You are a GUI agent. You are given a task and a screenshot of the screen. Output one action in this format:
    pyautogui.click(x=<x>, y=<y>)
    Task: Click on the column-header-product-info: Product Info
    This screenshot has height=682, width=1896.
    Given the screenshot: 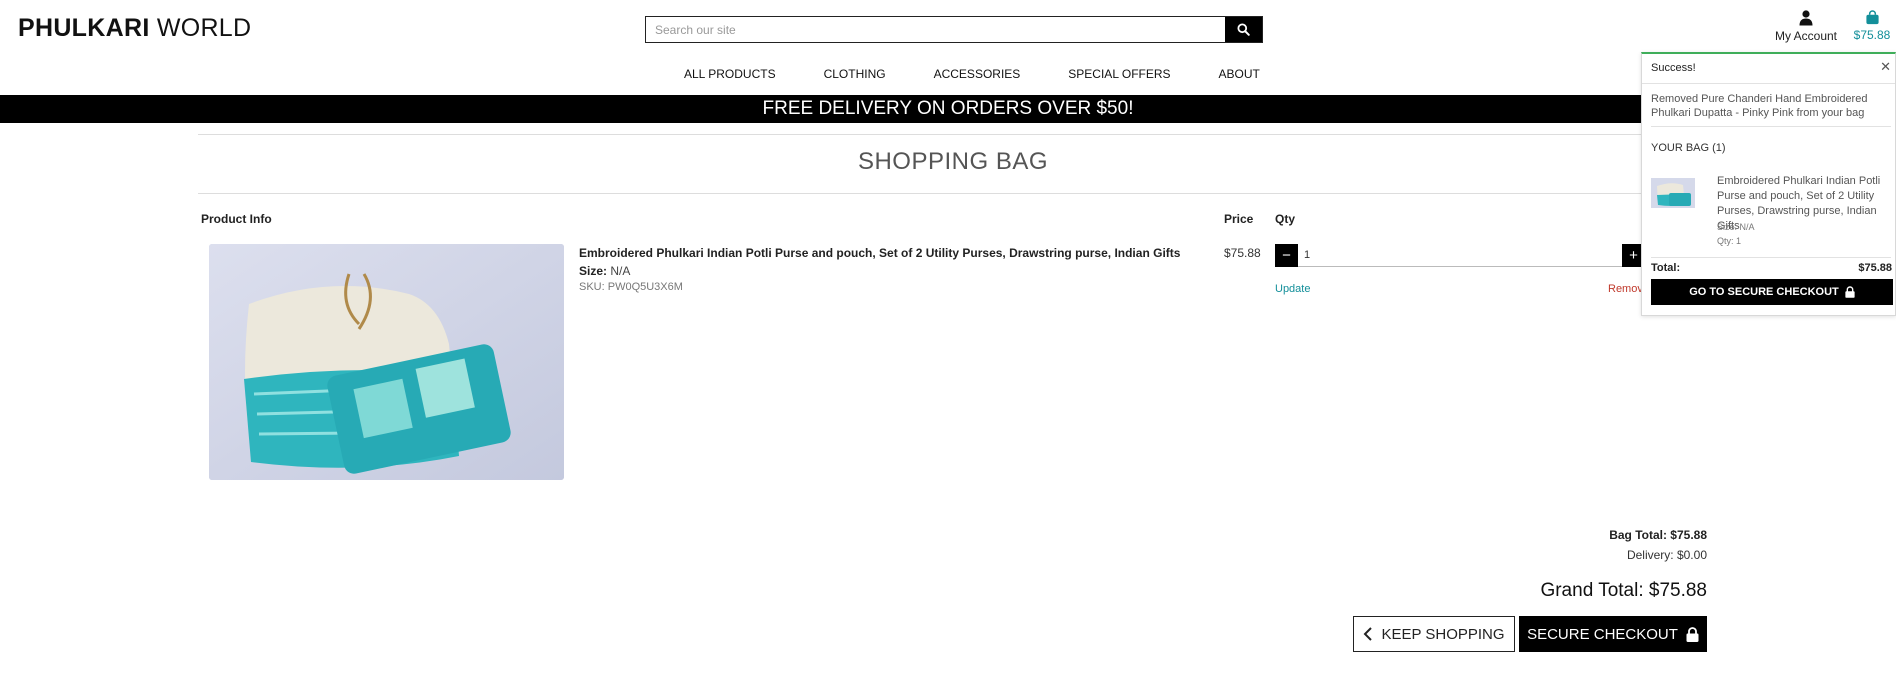 What is the action you would take?
    pyautogui.click(x=236, y=219)
    